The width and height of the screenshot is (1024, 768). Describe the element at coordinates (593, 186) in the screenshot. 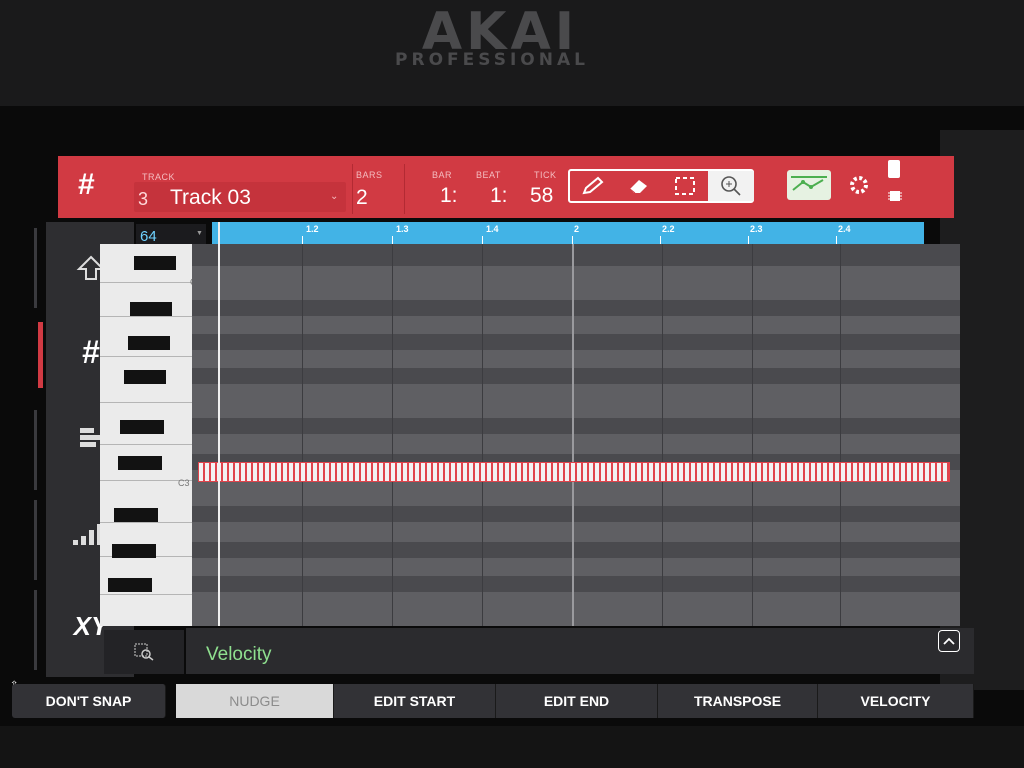

I see `pencil-icon` at that location.